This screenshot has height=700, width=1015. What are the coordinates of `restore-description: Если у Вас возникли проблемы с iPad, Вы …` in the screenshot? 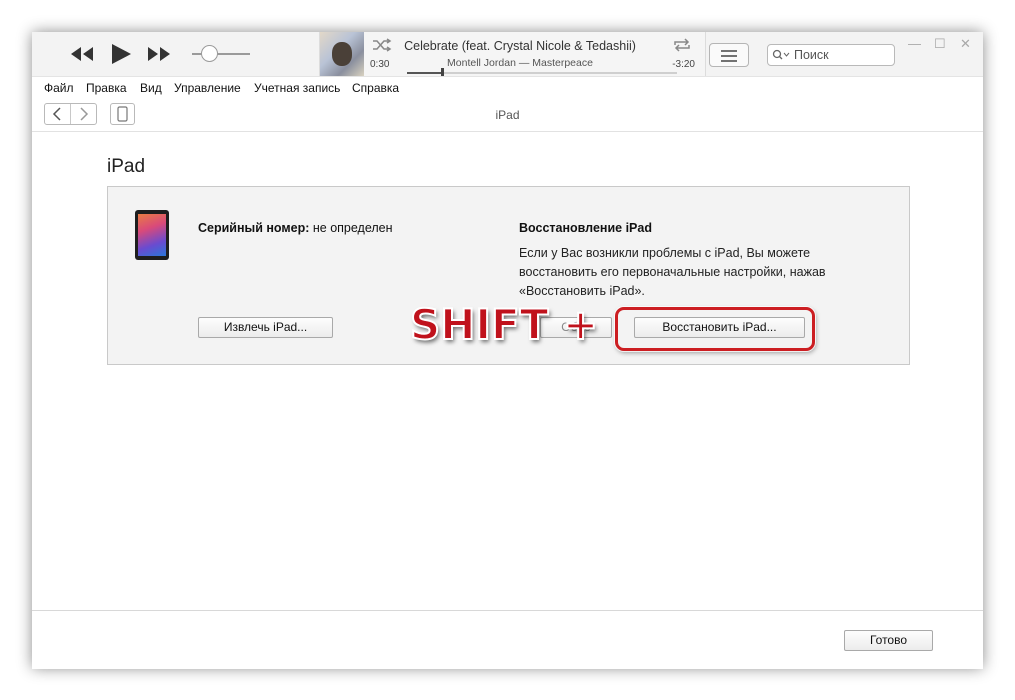 It's located at (672, 272).